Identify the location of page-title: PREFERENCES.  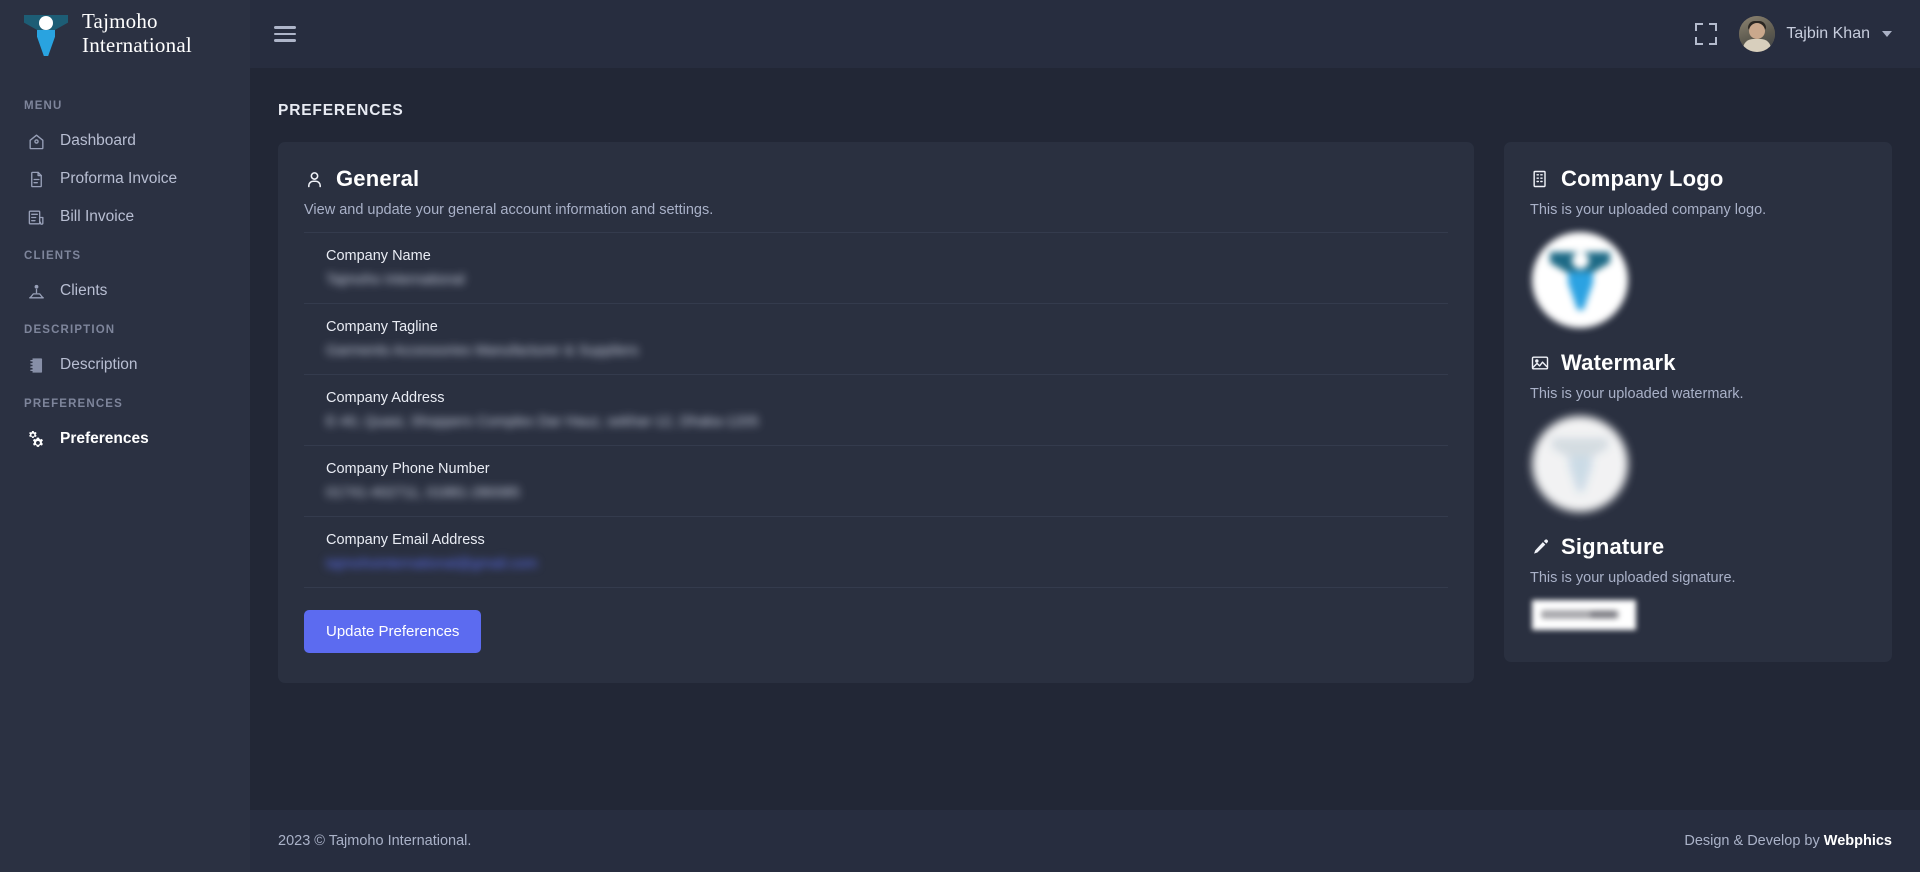
(341, 110).